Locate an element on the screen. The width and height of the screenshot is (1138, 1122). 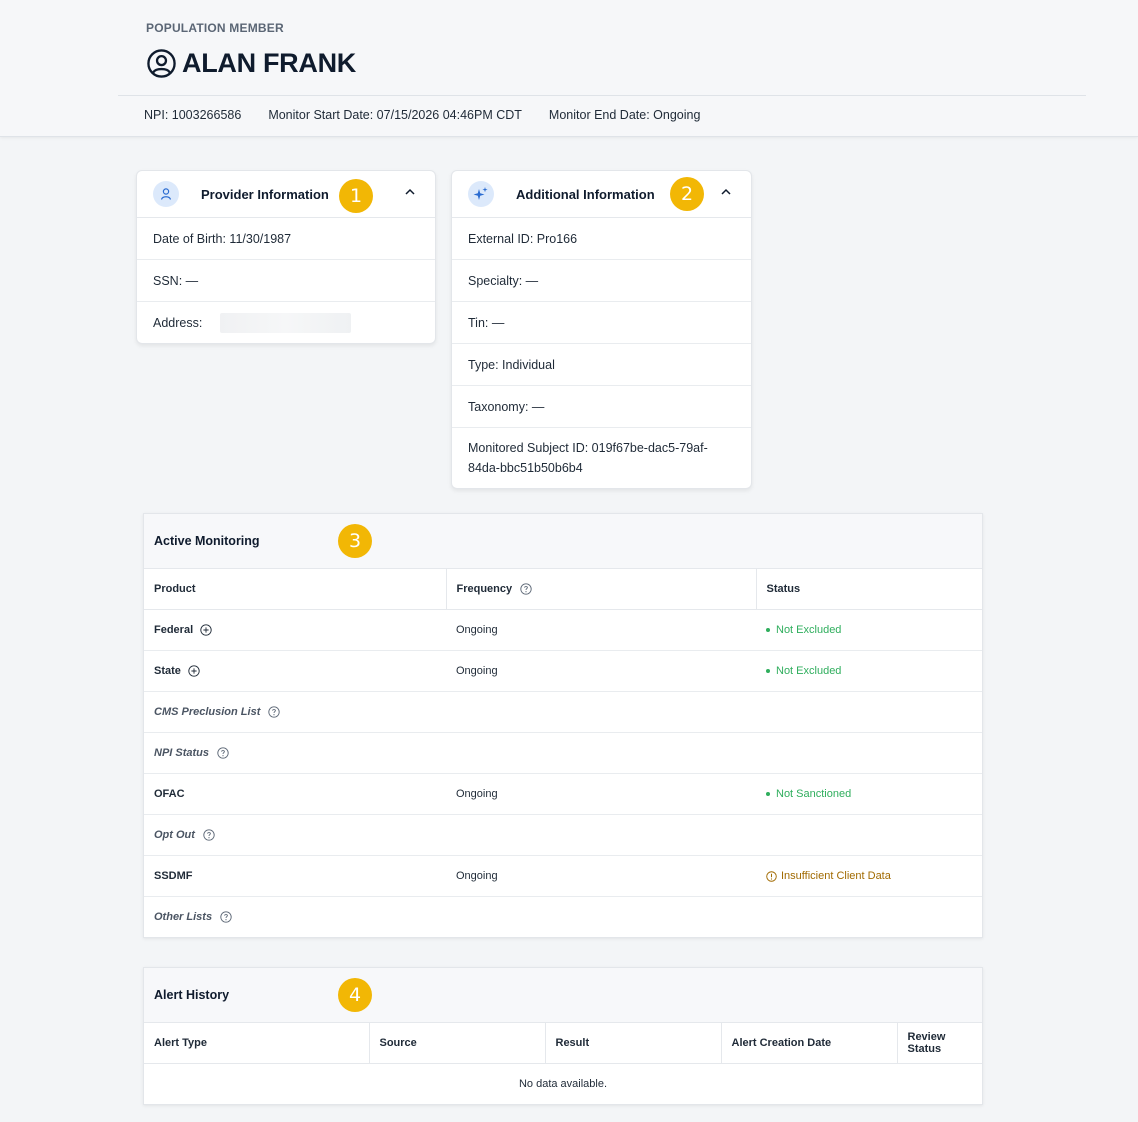
table-row: State Ongoing Not Excluded is located at coordinates (563, 671).